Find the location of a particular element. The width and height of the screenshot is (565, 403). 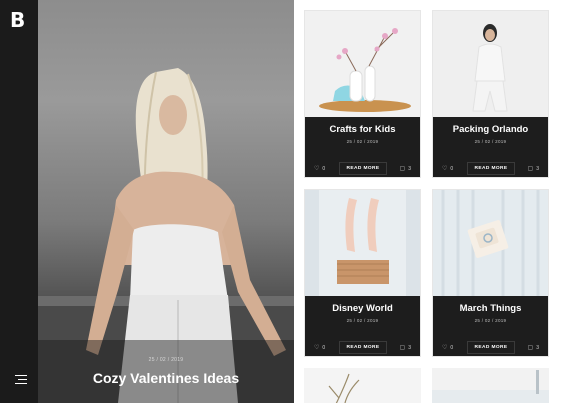

sidebar: B is located at coordinates (19, 201).